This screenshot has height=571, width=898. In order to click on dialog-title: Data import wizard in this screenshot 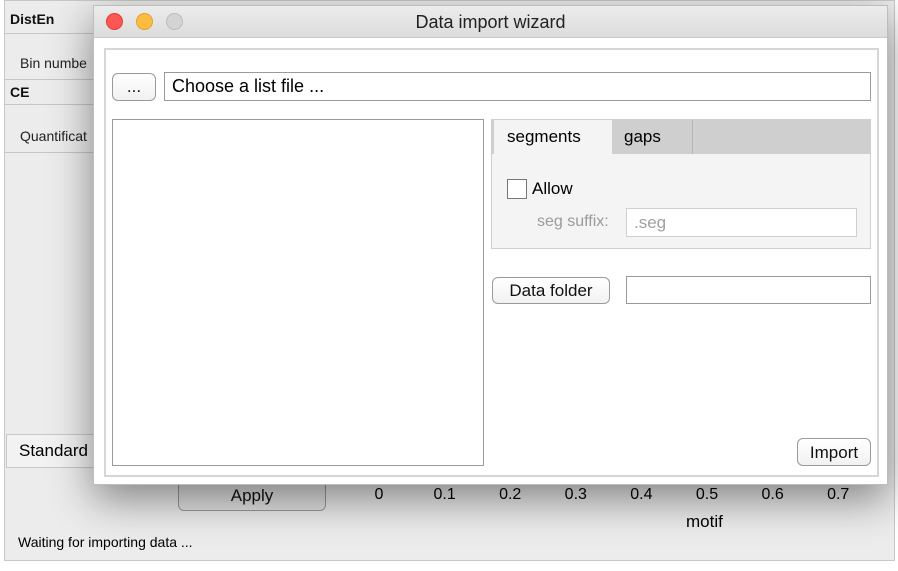, I will do `click(490, 22)`.